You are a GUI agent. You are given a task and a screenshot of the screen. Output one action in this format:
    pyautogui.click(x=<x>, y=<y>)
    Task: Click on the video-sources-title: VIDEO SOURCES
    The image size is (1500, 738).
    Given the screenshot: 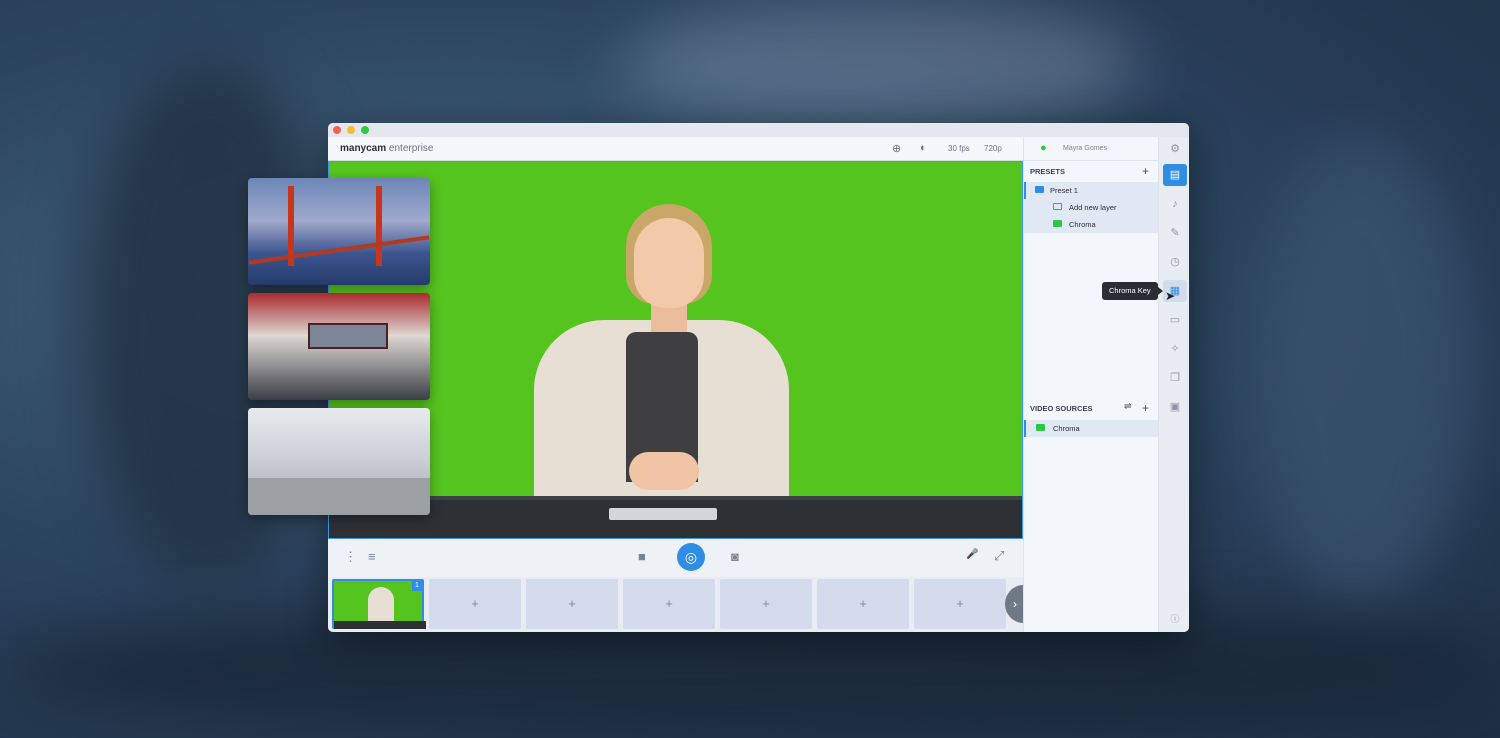 What is the action you would take?
    pyautogui.click(x=1061, y=408)
    